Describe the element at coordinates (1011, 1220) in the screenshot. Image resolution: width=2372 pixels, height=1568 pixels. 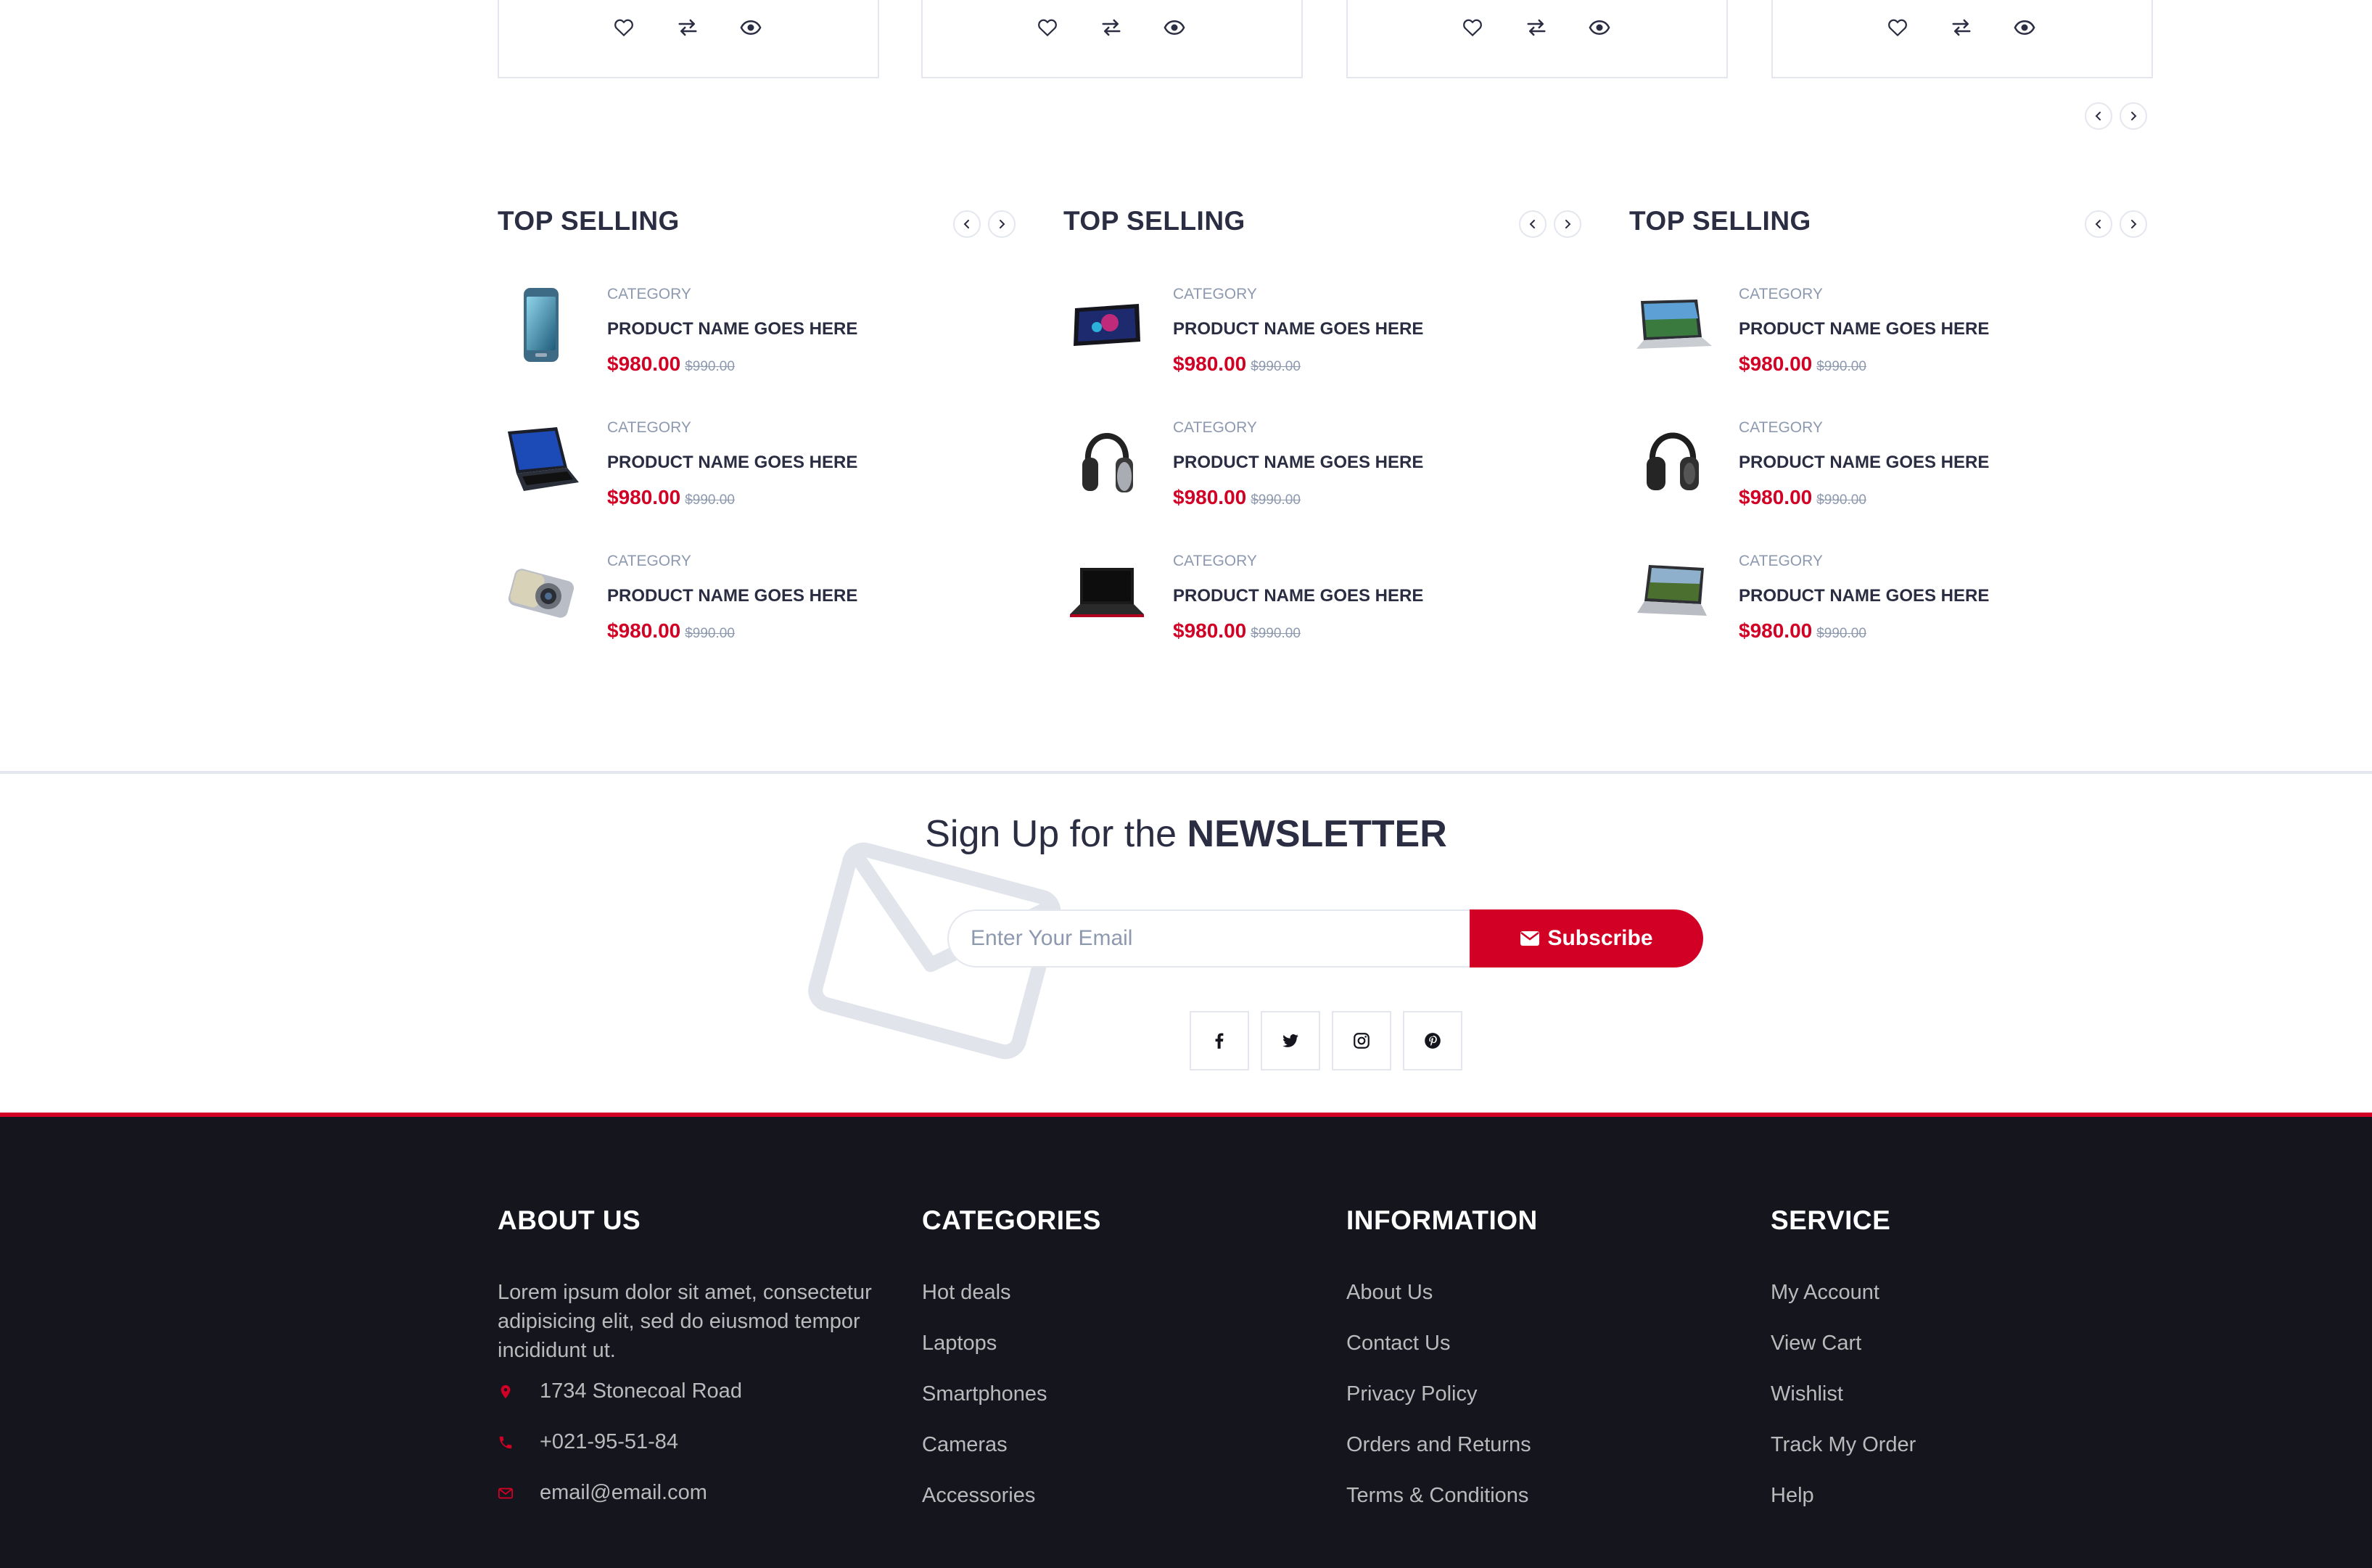
I see `footer-categories-title: CATEGORIES` at that location.